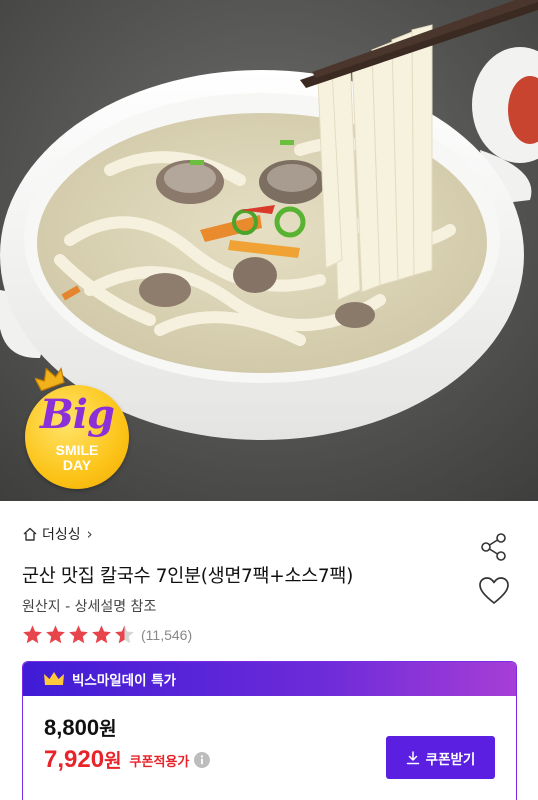  I want to click on sale-price-currency: 원, so click(113, 761).